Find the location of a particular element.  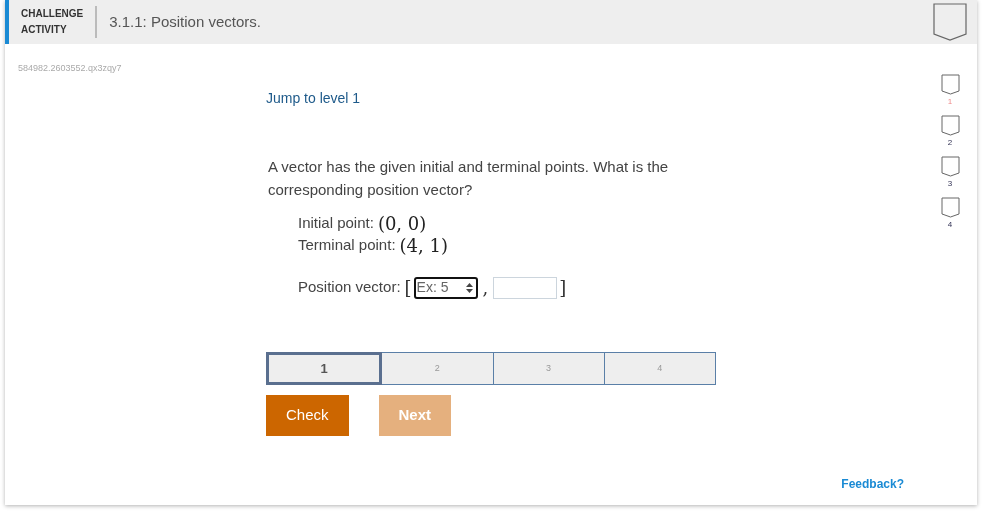

question-text: A vector has the given initial and terminal points. What is the corresponding position vector? is located at coordinates (468, 178).